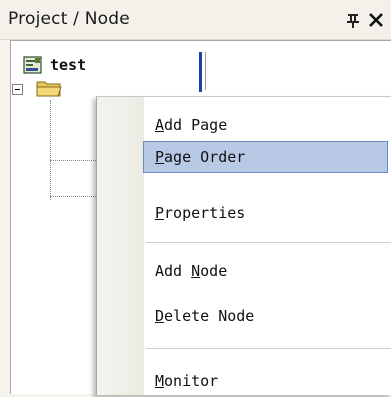 The width and height of the screenshot is (391, 397). I want to click on tree-item-label: test, so click(68, 65).